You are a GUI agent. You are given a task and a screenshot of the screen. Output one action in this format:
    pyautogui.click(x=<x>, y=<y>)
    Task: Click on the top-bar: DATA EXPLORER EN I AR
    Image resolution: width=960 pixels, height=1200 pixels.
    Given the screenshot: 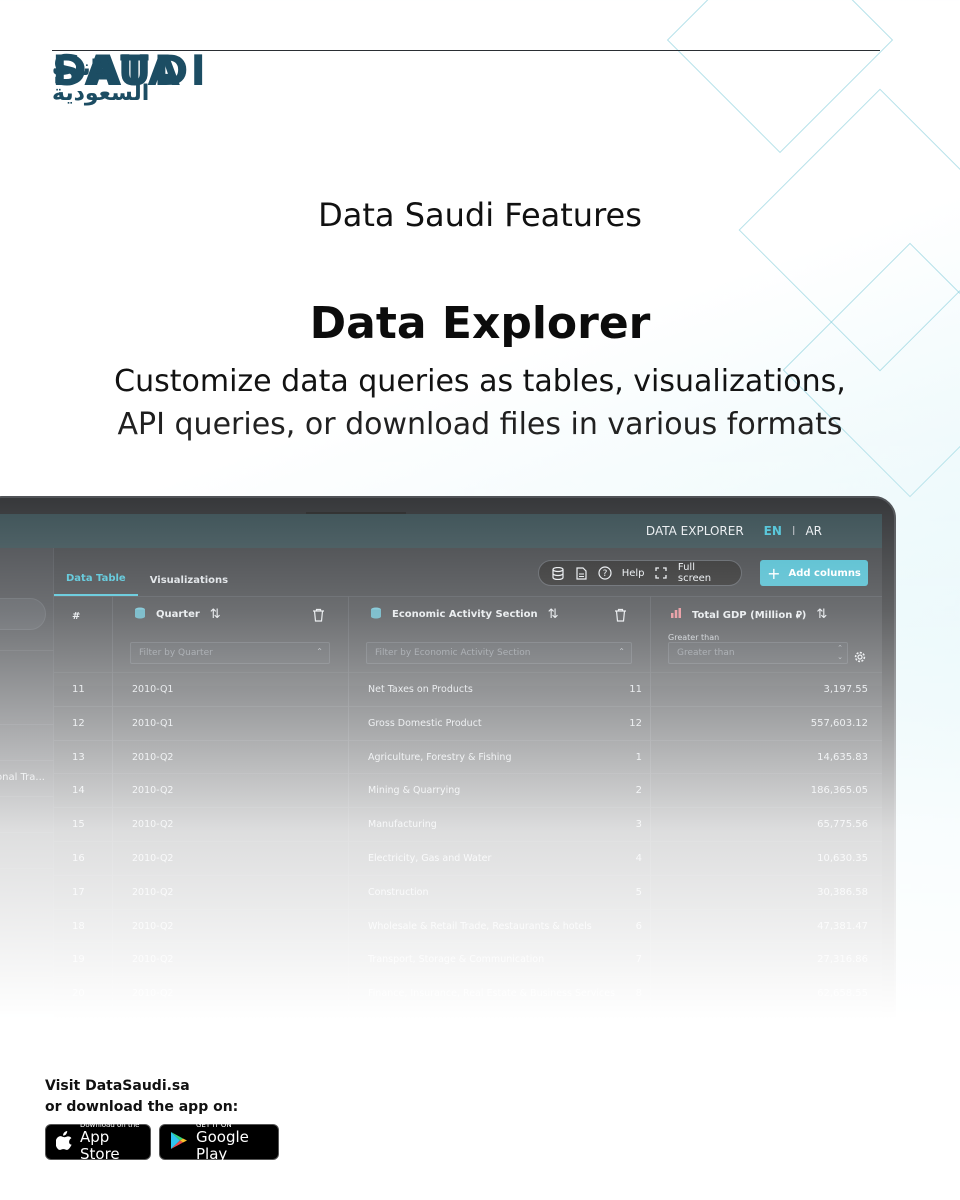 What is the action you would take?
    pyautogui.click(x=441, y=531)
    